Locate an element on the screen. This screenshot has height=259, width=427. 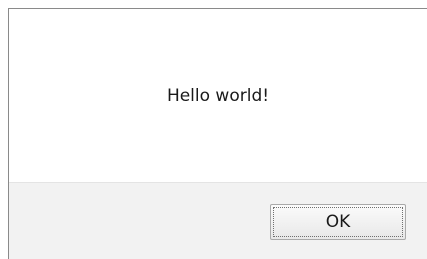
dialog-message: Hello world! is located at coordinates (218, 96).